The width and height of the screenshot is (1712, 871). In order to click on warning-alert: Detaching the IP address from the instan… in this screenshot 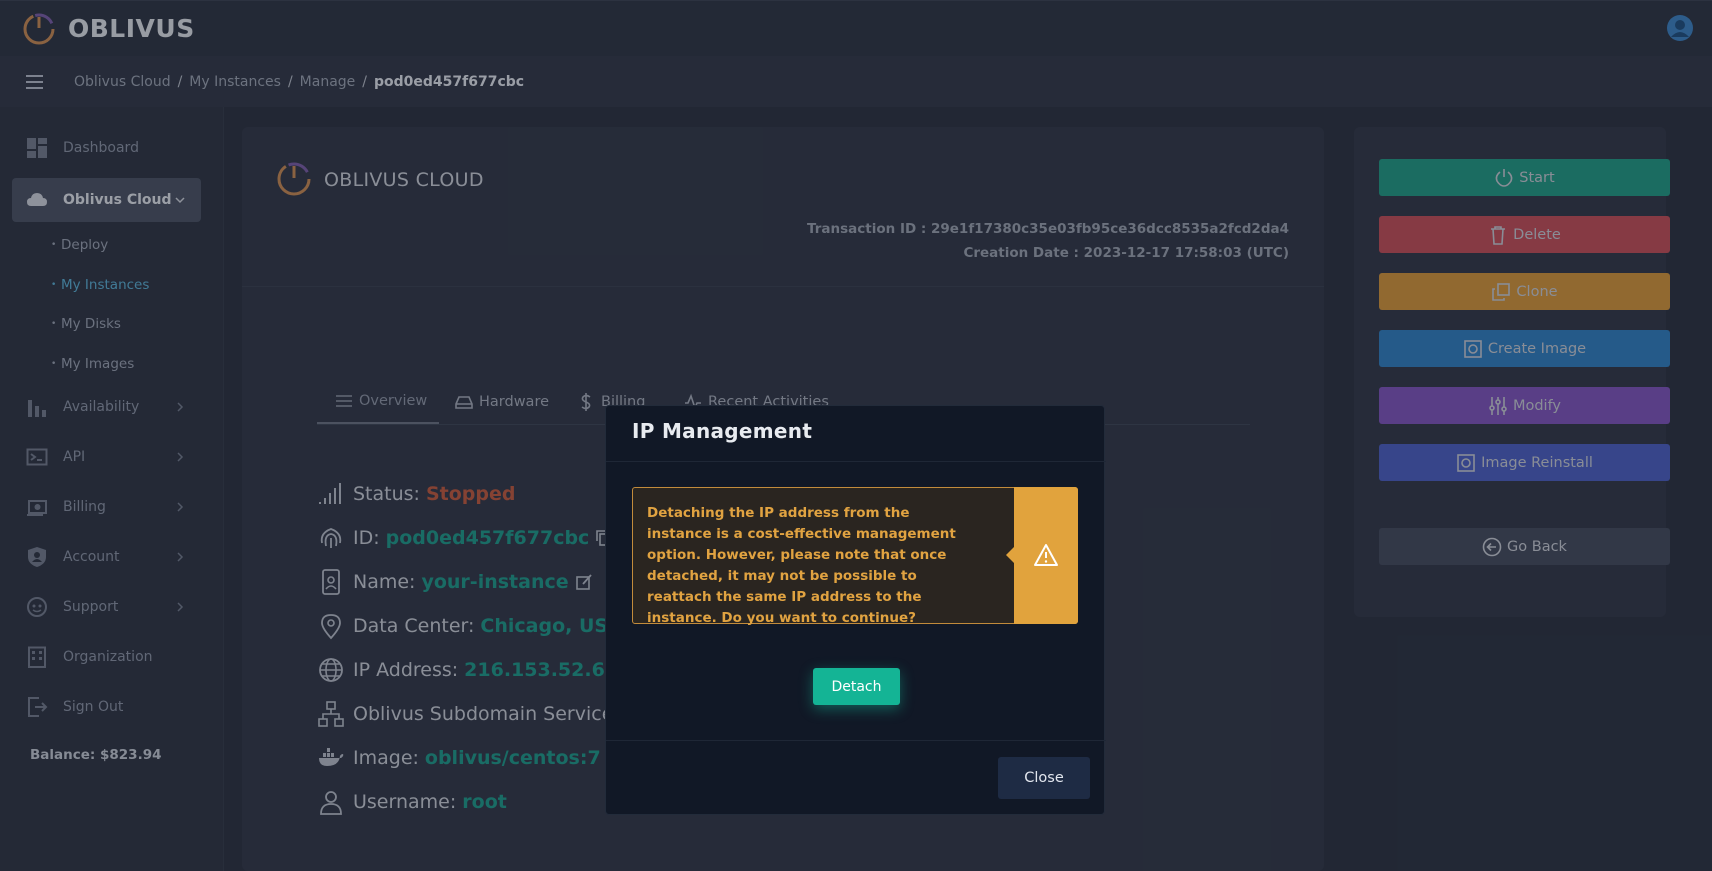, I will do `click(855, 556)`.